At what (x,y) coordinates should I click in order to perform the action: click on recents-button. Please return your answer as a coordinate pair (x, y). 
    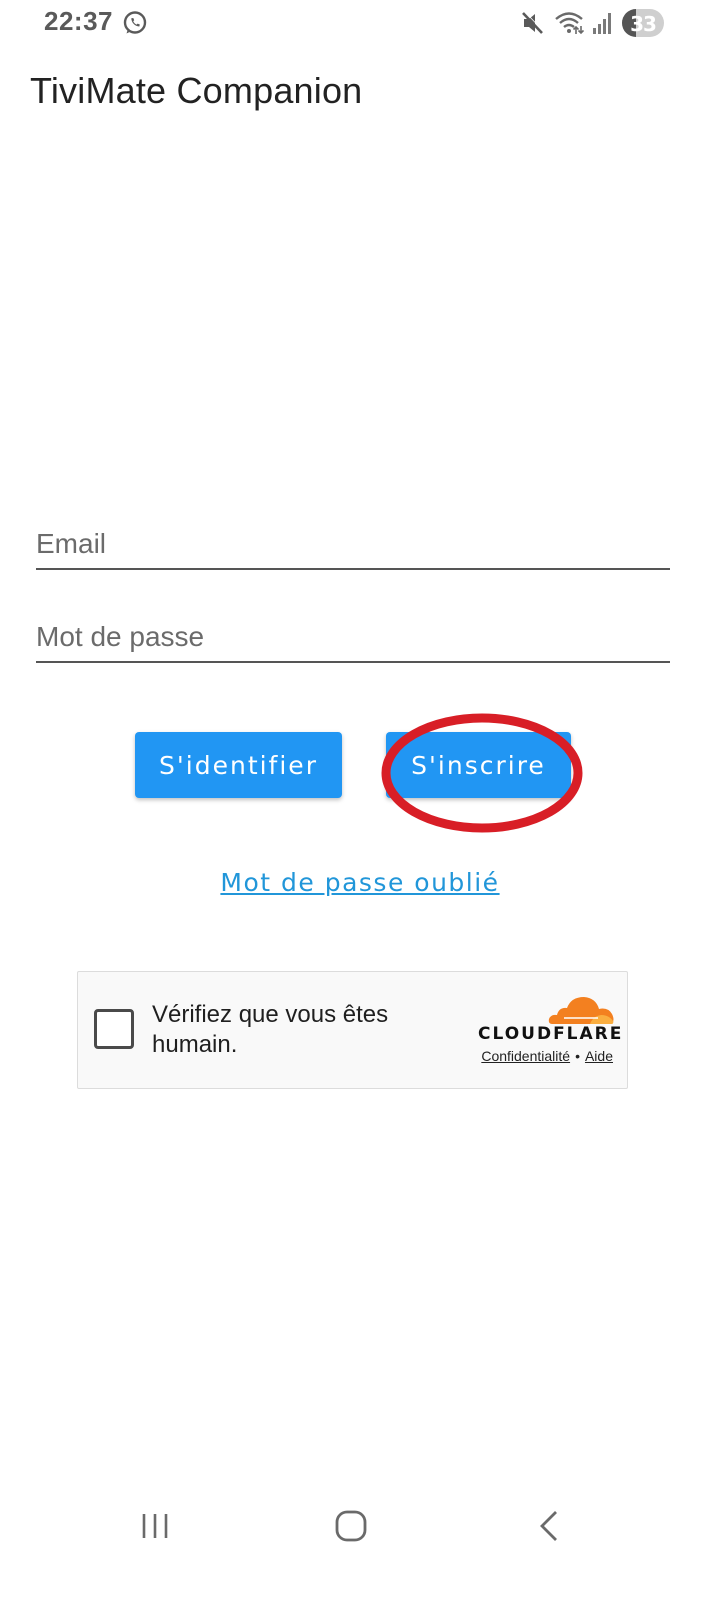
    Looking at the image, I should click on (155, 1526).